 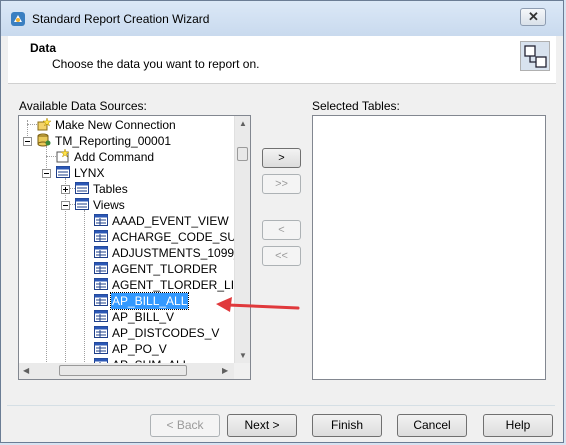 What do you see at coordinates (89, 173) in the screenshot?
I see `tree-item-label: LYNX` at bounding box center [89, 173].